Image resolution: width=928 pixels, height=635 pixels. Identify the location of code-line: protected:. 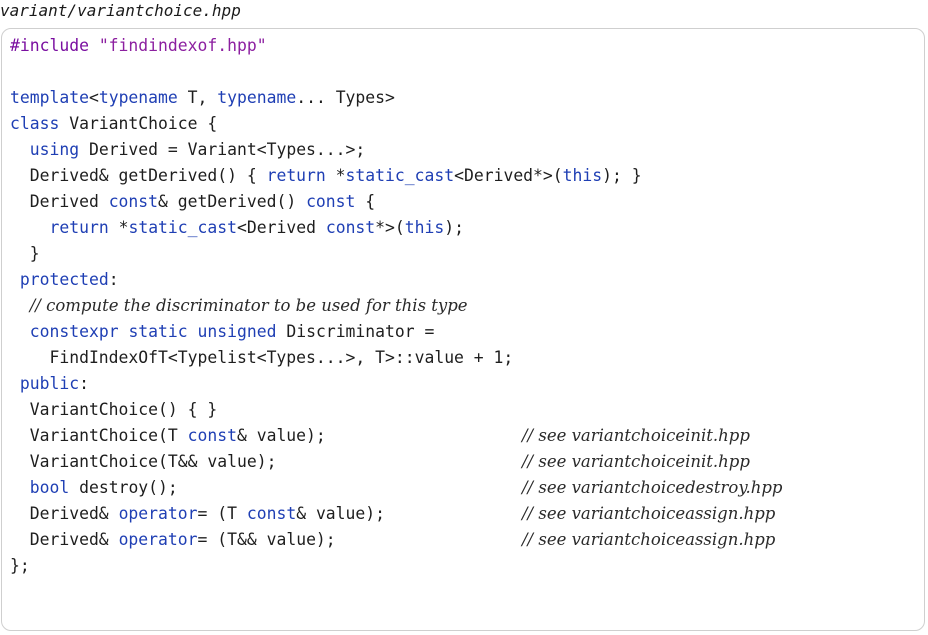
(463, 280).